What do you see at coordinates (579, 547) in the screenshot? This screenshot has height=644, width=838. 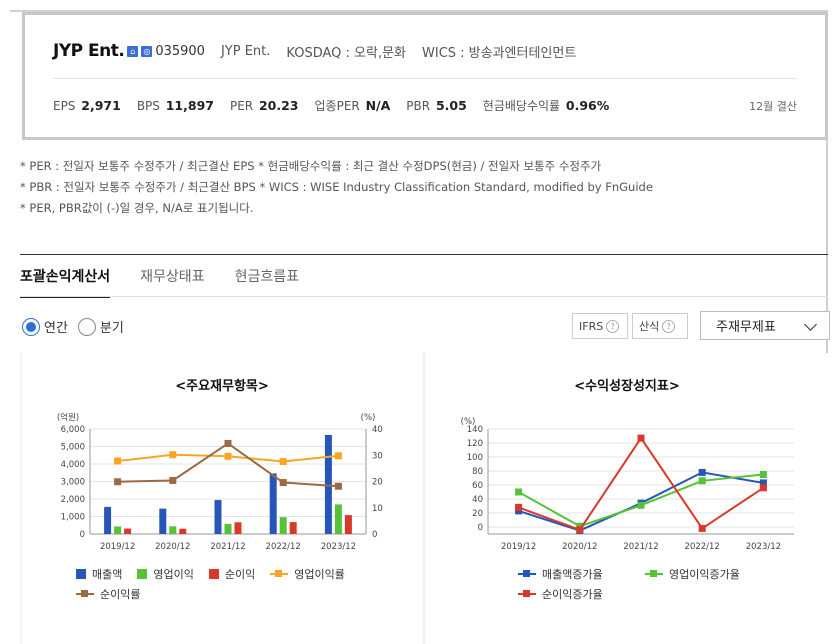 I see `x-tick-label: 2020/12` at bounding box center [579, 547].